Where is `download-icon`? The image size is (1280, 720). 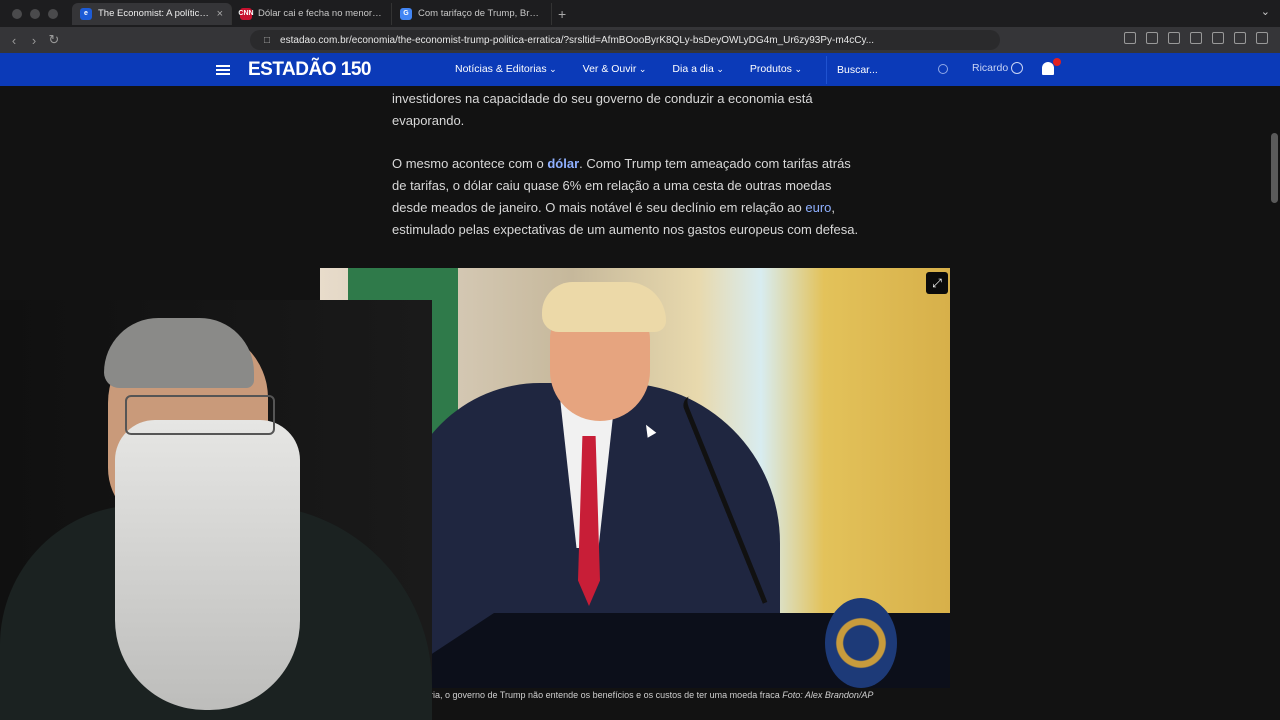 download-icon is located at coordinates (1152, 38).